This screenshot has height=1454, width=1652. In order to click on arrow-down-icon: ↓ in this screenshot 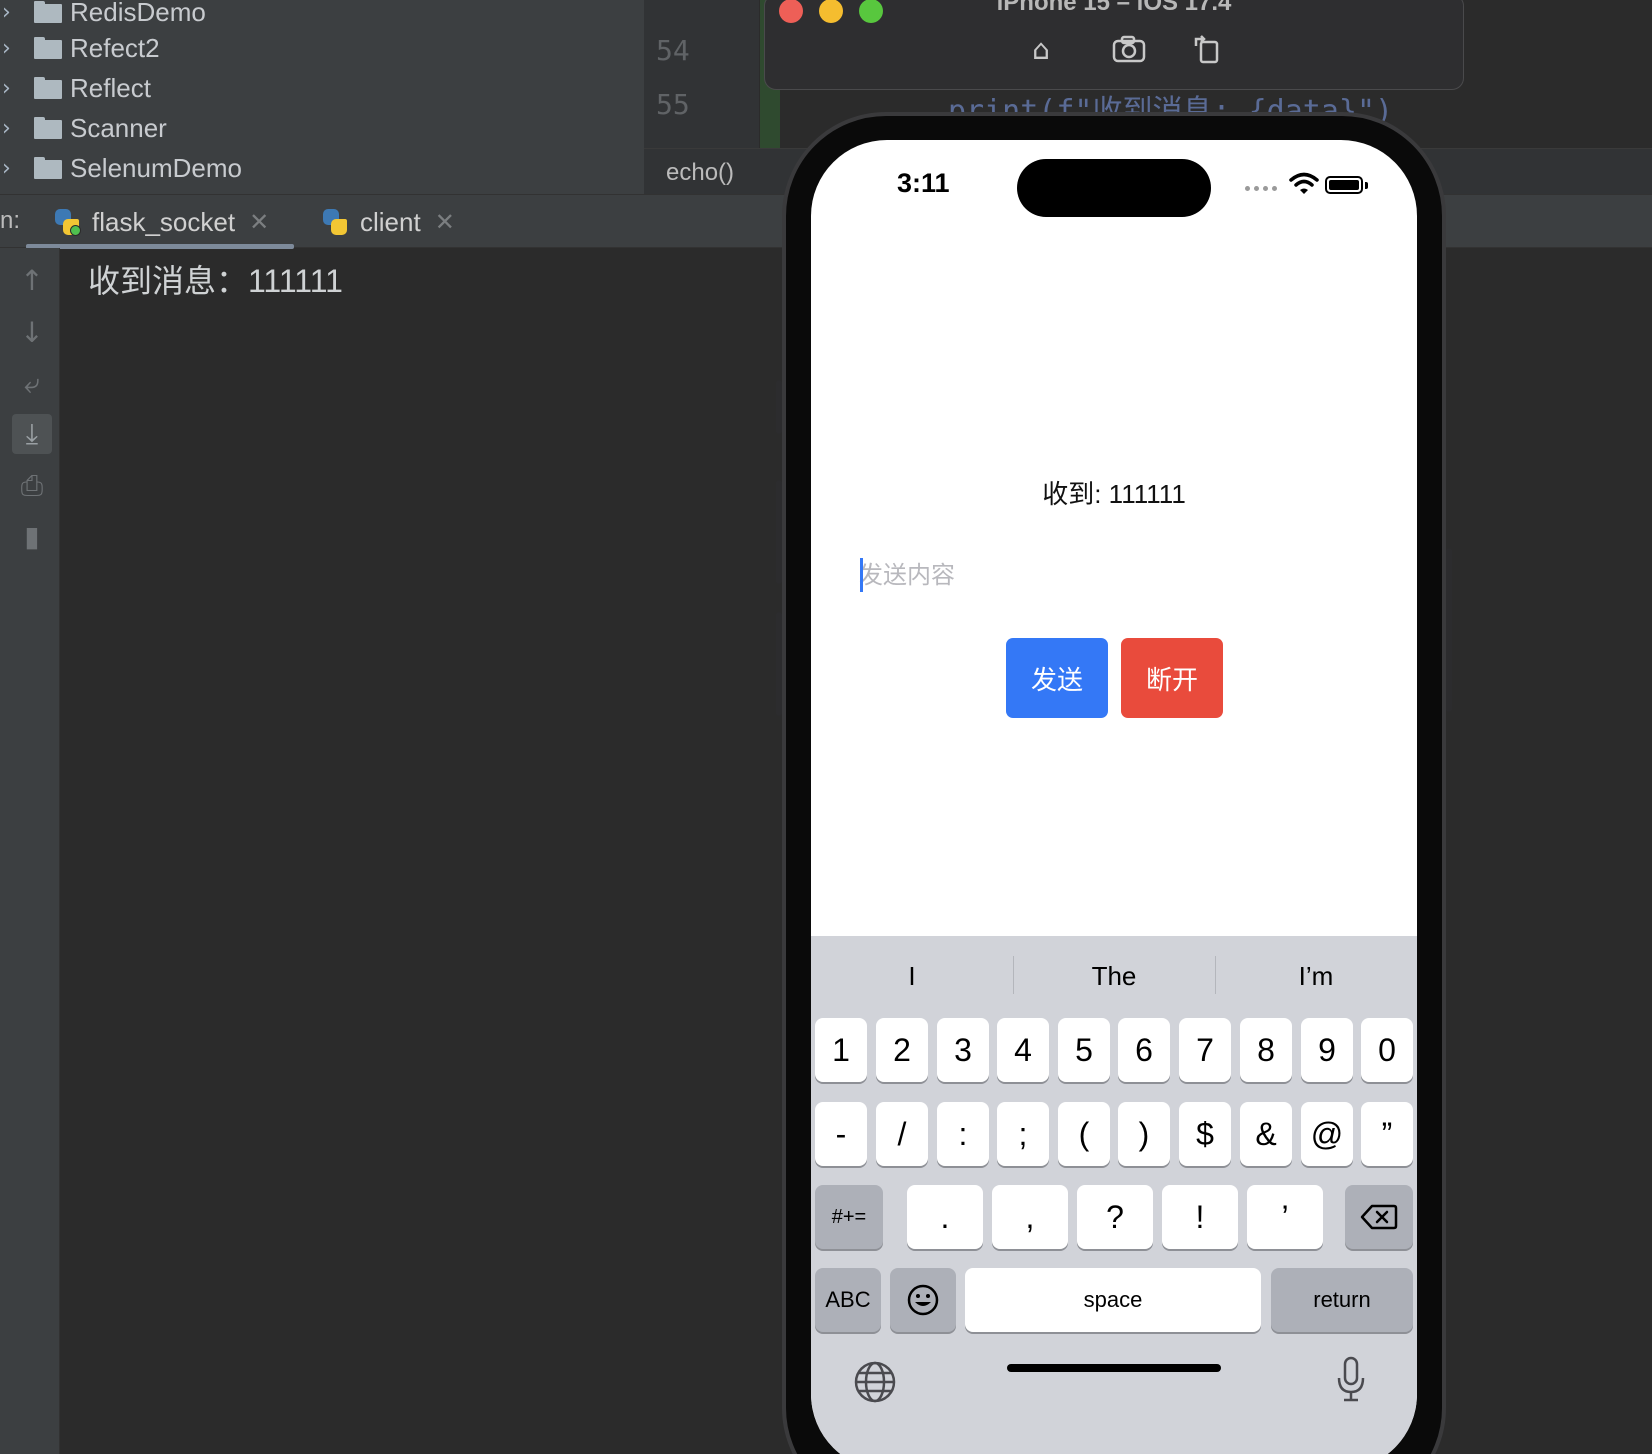, I will do `click(32, 332)`.